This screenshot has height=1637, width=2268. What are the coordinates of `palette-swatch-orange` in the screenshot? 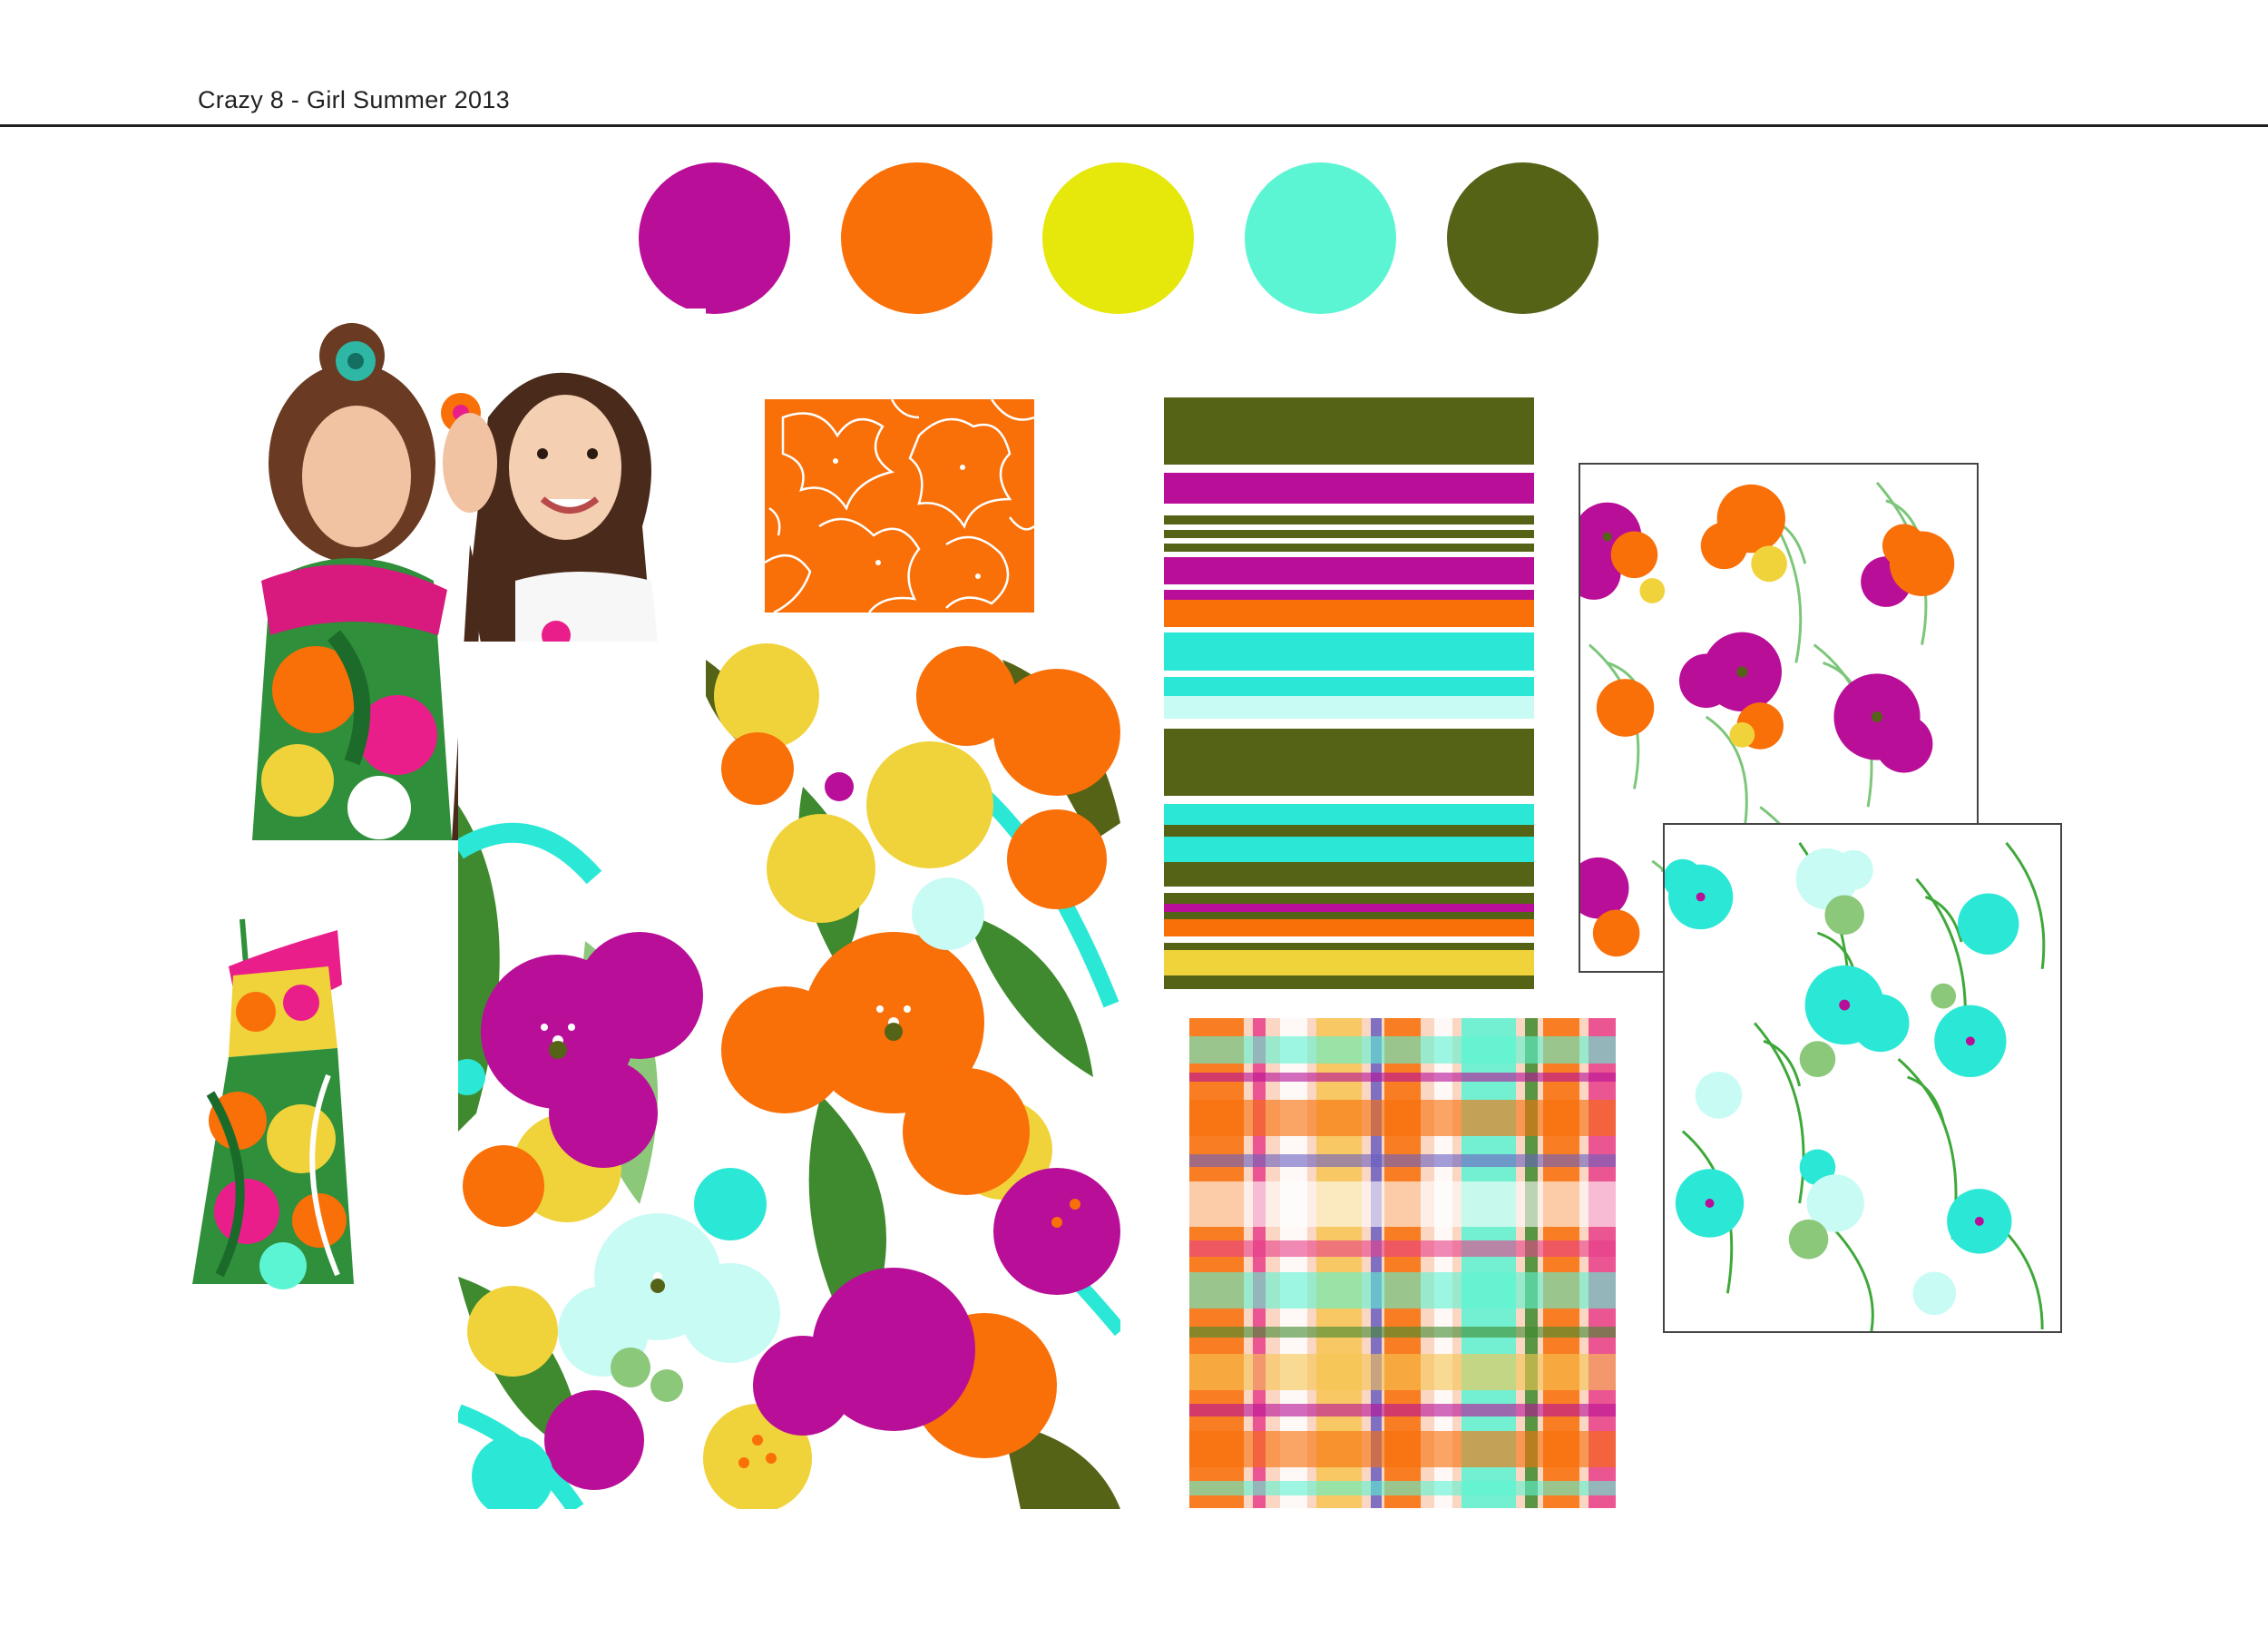 It's located at (917, 238).